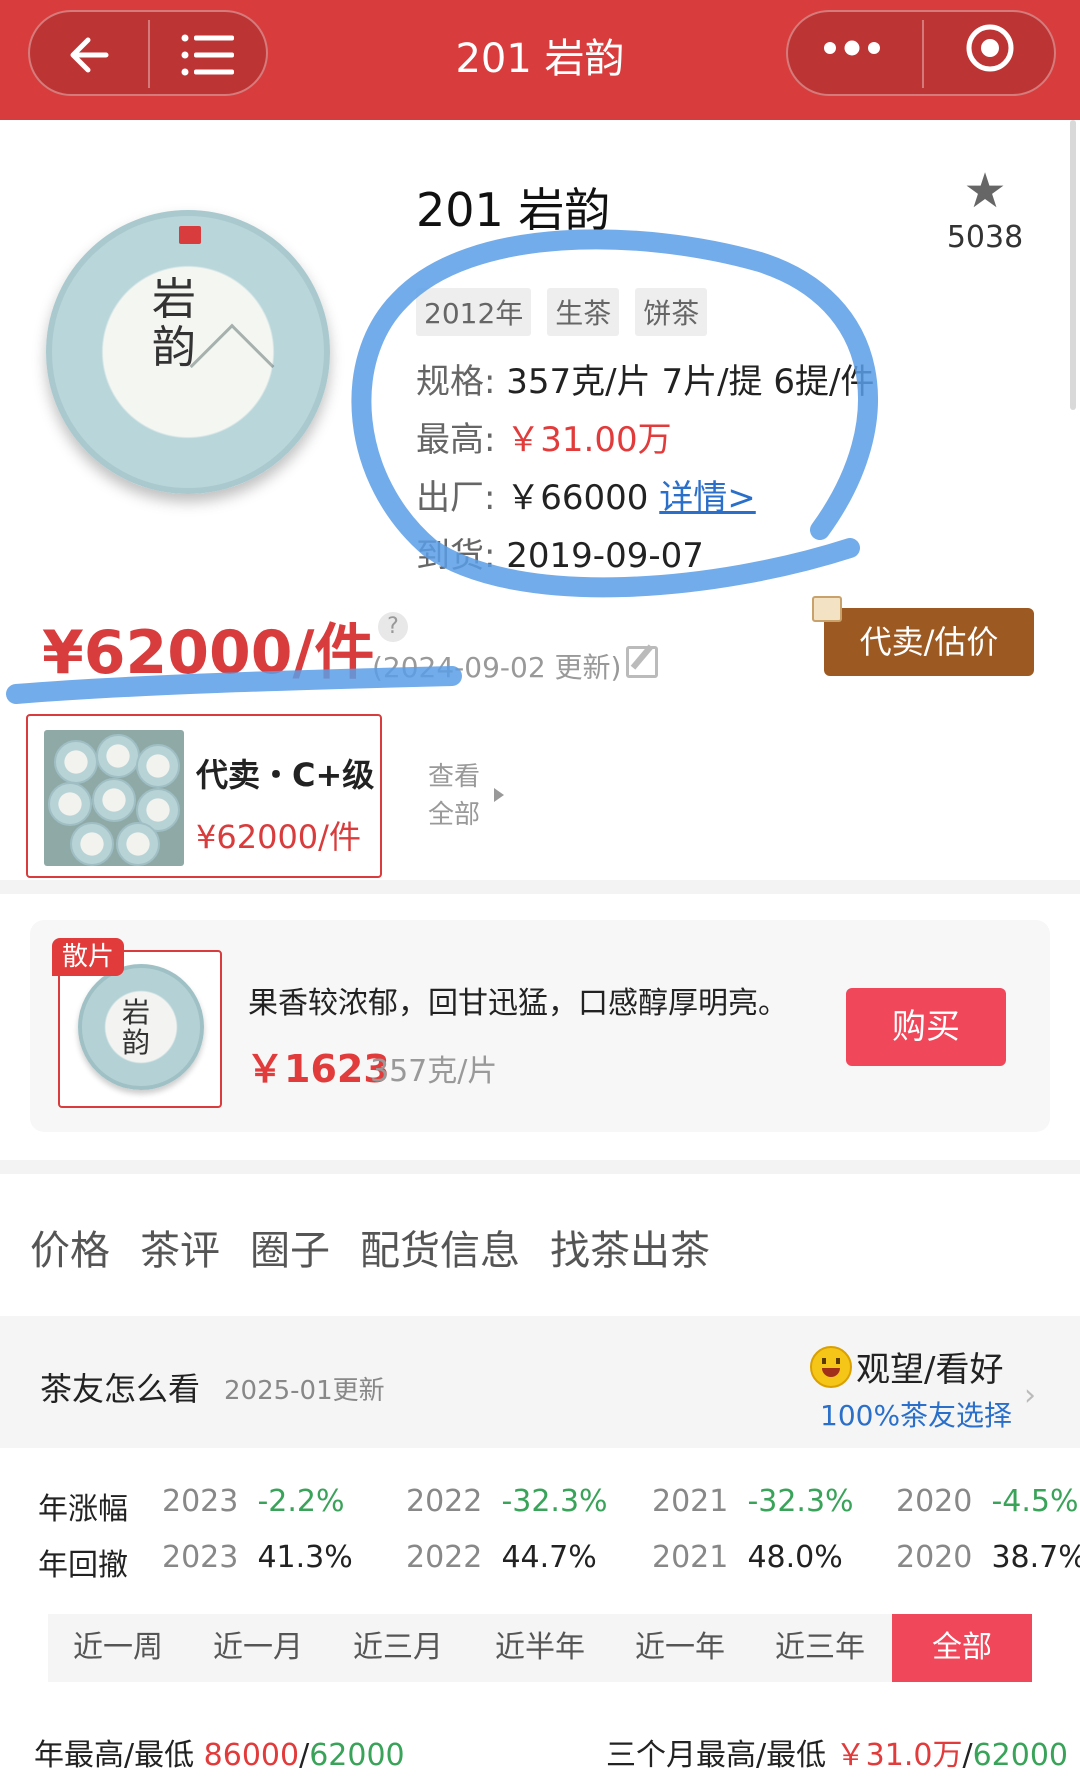 This screenshot has width=1080, height=1778. I want to click on chevron-right-icon: ›, so click(1030, 1395).